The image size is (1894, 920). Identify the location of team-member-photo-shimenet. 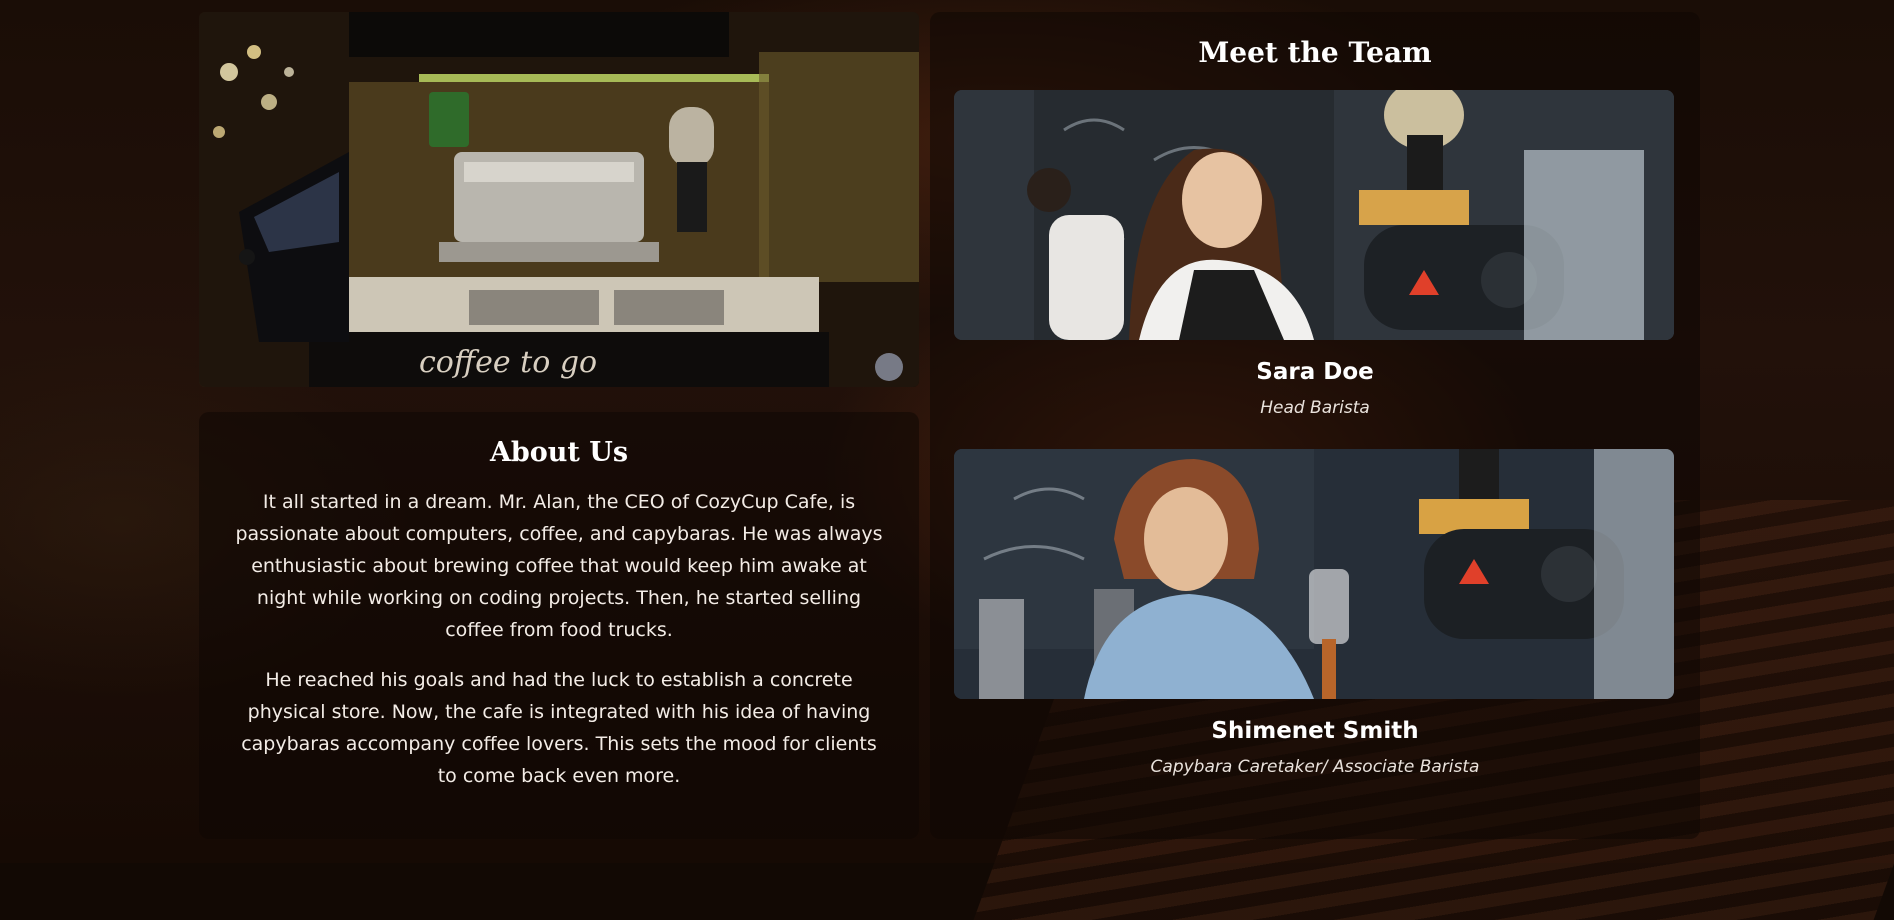
(1314, 574).